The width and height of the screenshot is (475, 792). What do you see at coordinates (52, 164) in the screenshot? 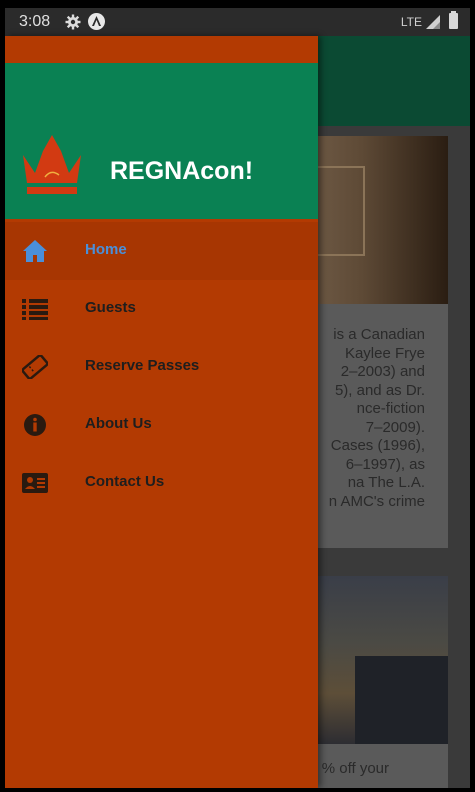
I see `crown-logo-icon` at bounding box center [52, 164].